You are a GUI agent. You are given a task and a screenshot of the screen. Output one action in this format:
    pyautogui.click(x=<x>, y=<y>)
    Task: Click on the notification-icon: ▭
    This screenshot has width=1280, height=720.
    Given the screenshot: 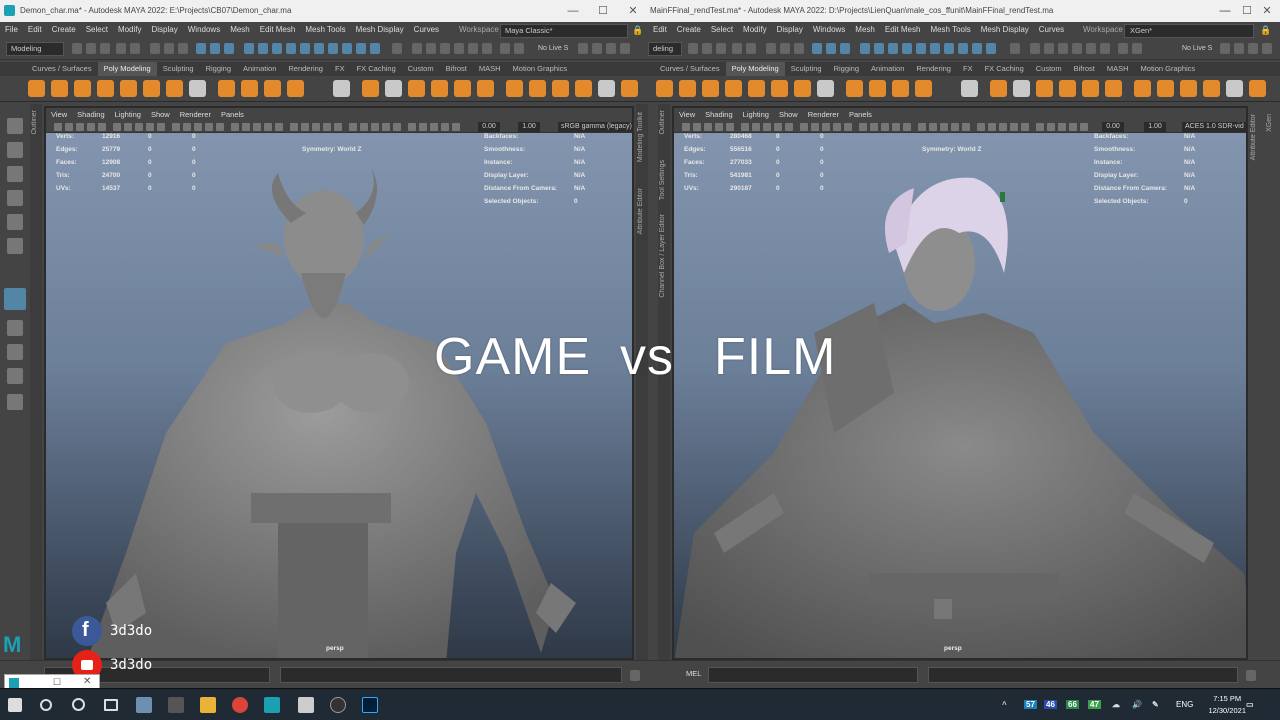 What is the action you would take?
    pyautogui.click(x=1250, y=704)
    